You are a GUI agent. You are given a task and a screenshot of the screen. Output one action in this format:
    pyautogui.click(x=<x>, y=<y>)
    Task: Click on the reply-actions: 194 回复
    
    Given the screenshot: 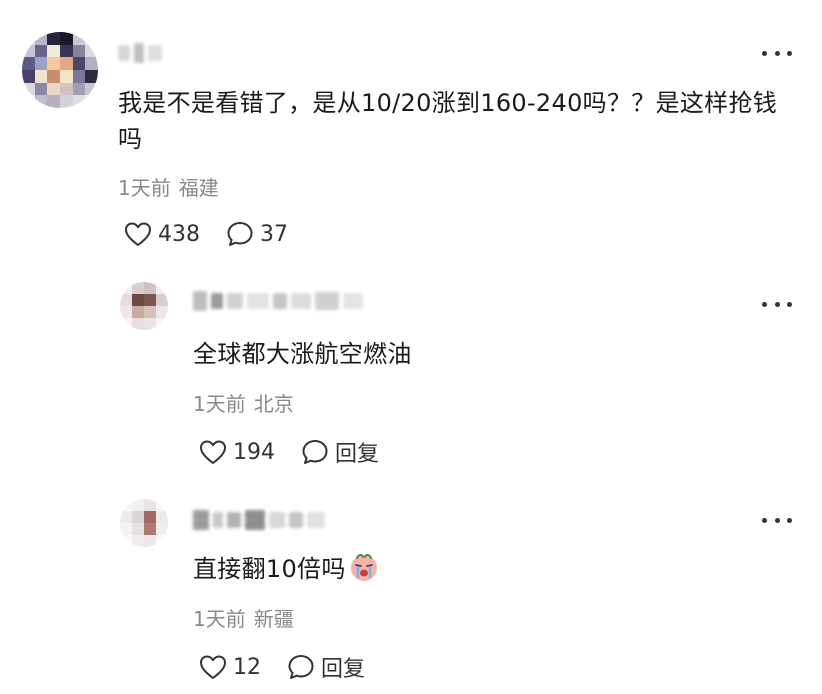 What is the action you would take?
    pyautogui.click(x=289, y=452)
    